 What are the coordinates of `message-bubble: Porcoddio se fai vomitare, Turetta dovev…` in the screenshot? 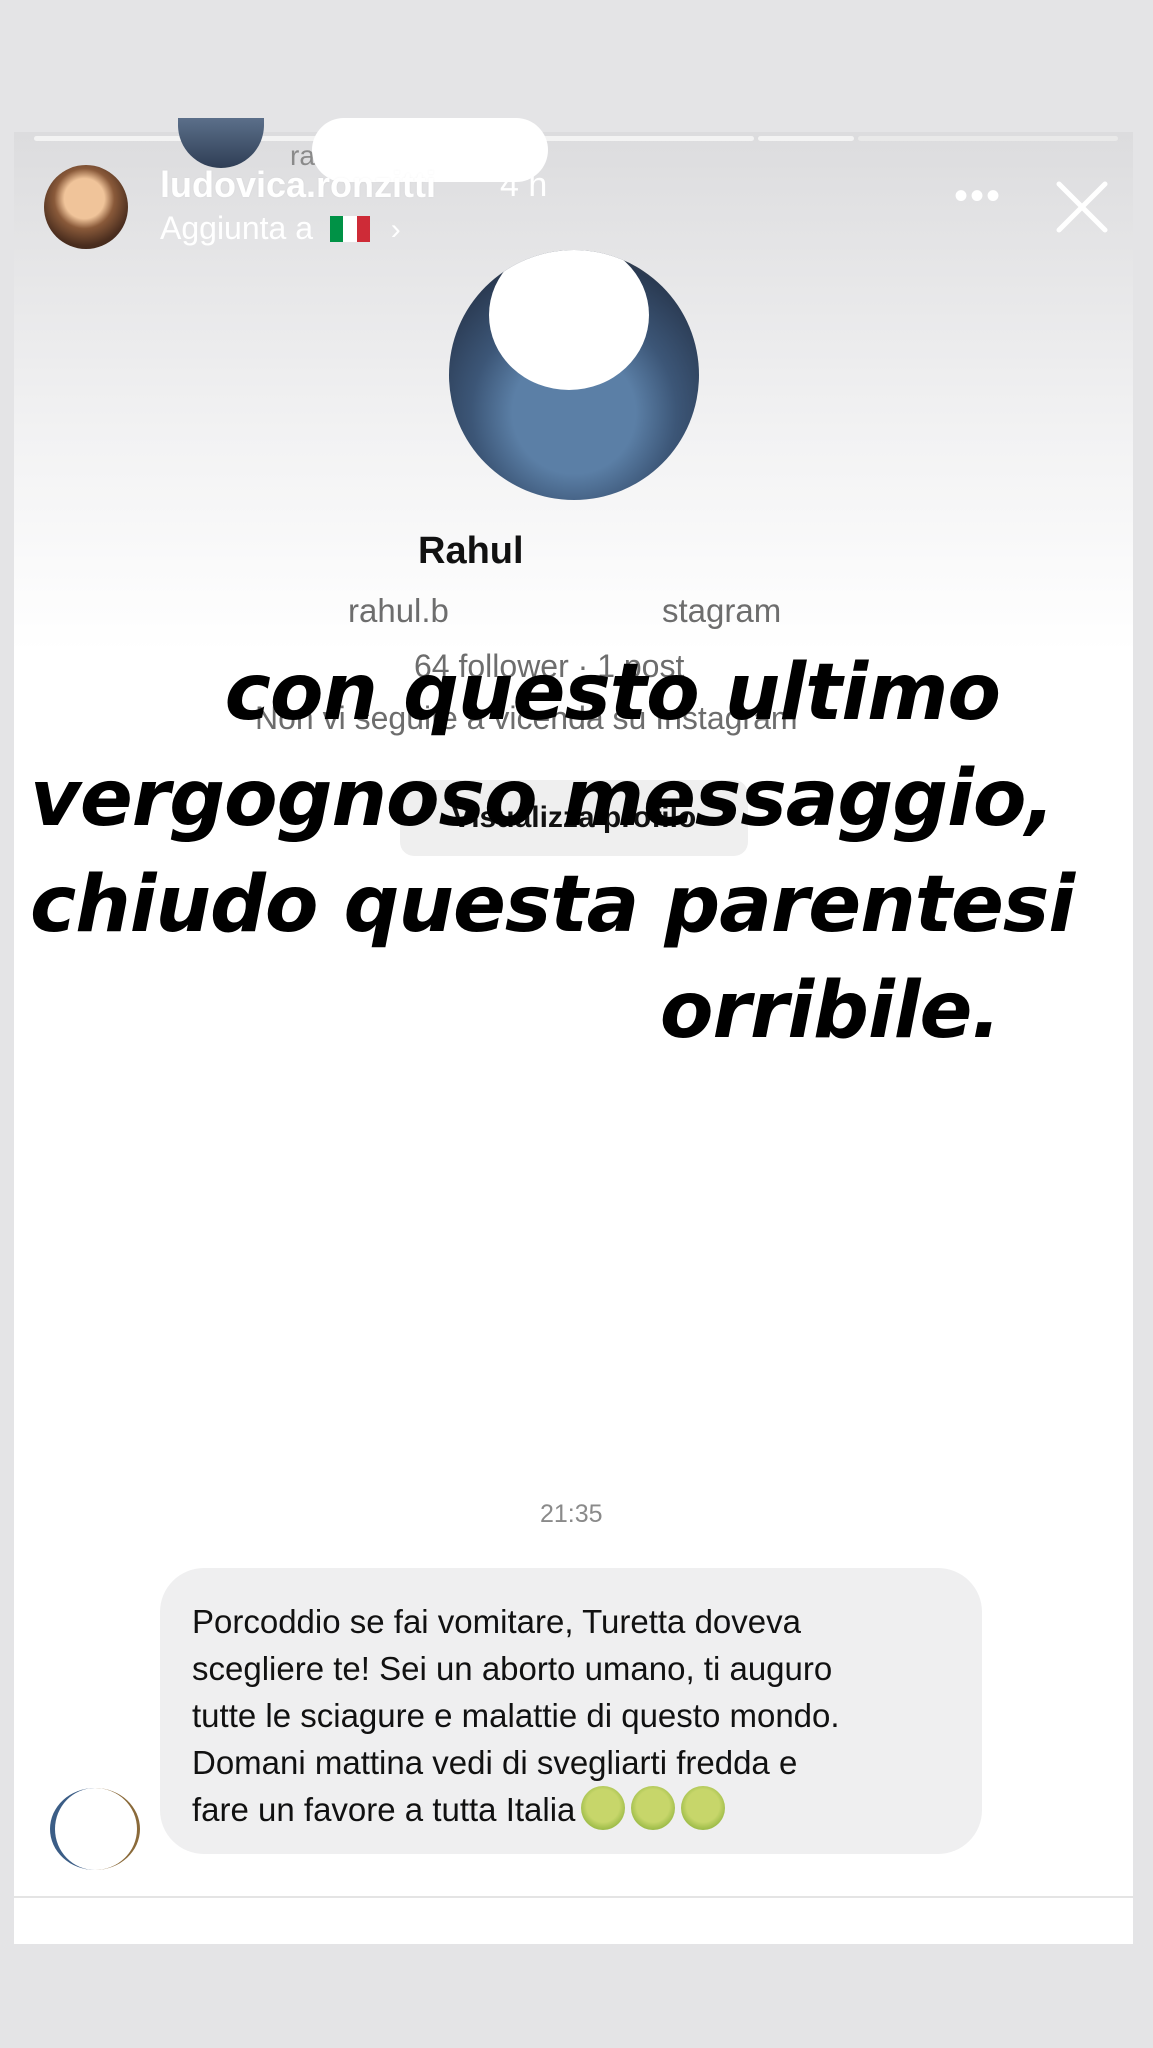 It's located at (571, 1711).